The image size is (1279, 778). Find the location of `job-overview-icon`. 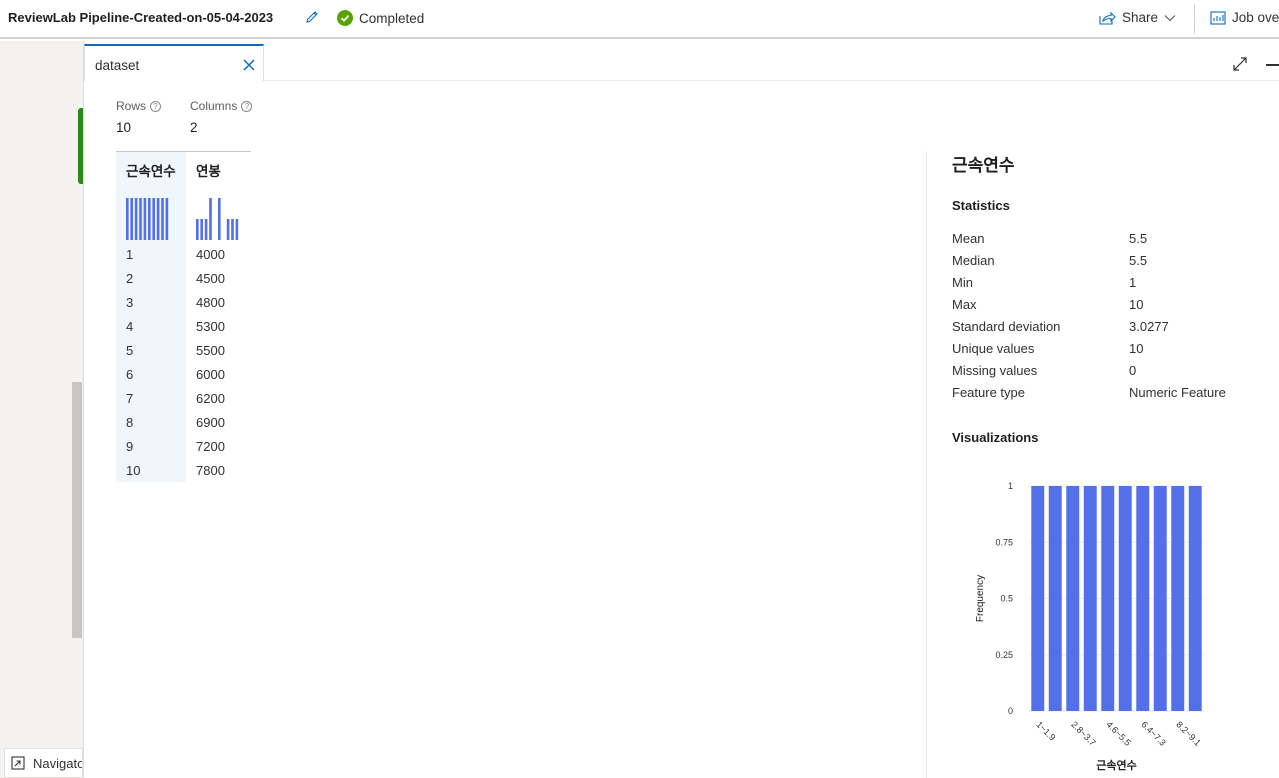

job-overview-icon is located at coordinates (1218, 17).